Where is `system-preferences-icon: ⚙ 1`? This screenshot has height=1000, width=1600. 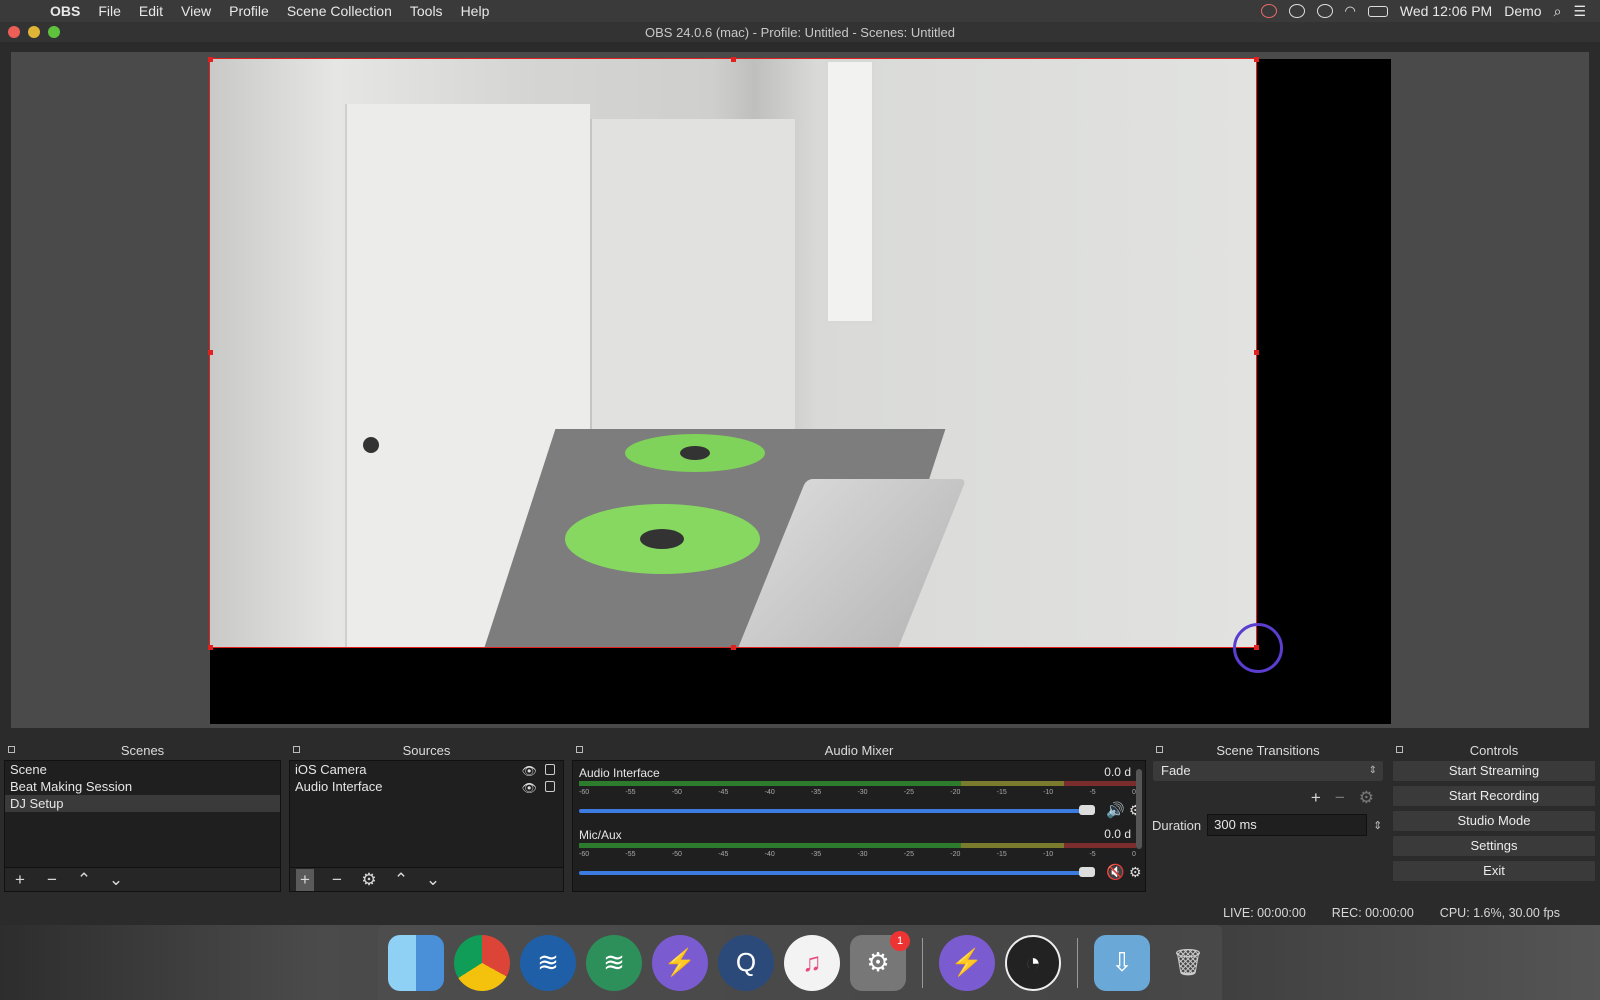 system-preferences-icon: ⚙ 1 is located at coordinates (880, 960).